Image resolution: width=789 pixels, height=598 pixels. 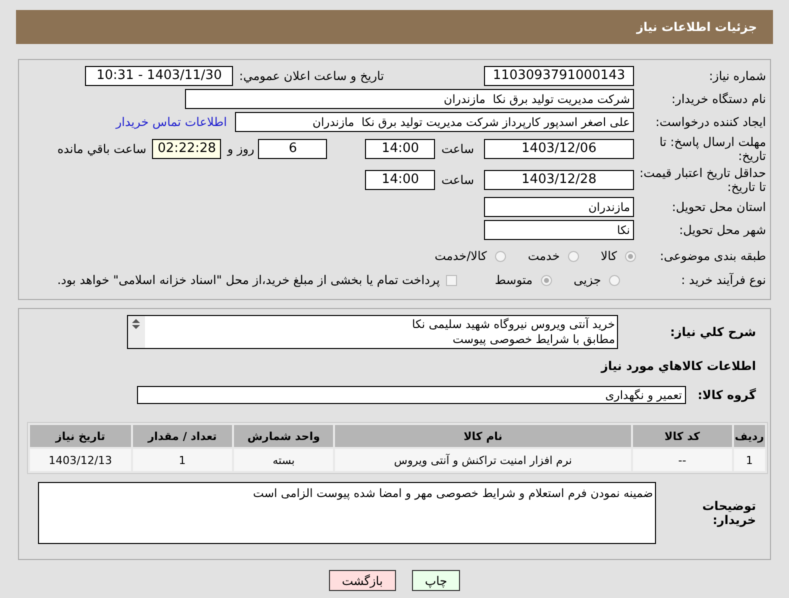 I want to click on validity-date-field: 1403/12/28, so click(x=559, y=180).